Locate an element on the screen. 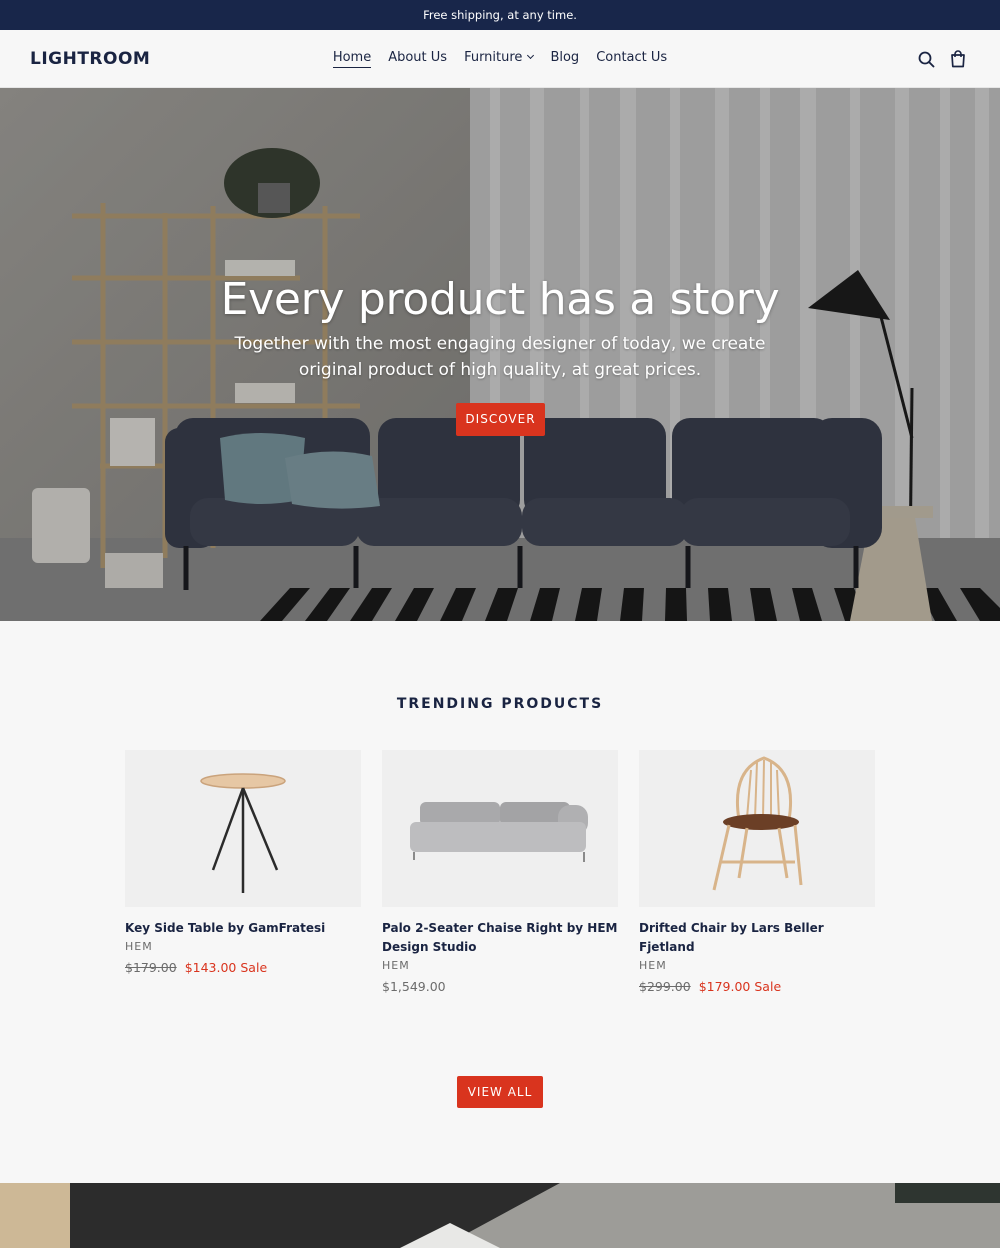  sale-price: $179.00 is located at coordinates (724, 986).